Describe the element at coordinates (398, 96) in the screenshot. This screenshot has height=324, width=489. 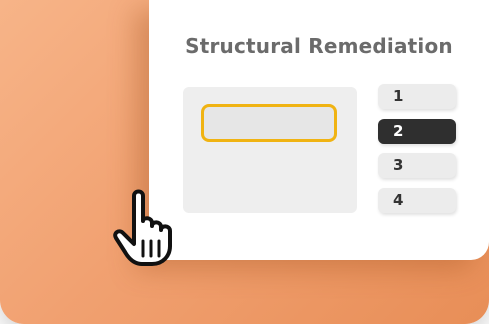
I see `option-label: 1` at that location.